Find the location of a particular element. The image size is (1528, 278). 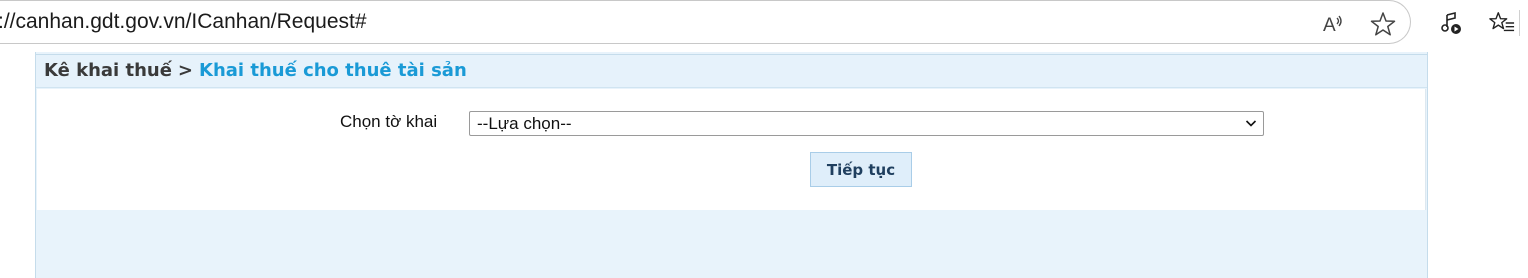

breadcrumb-parent: Kê khai thuế is located at coordinates (108, 70).